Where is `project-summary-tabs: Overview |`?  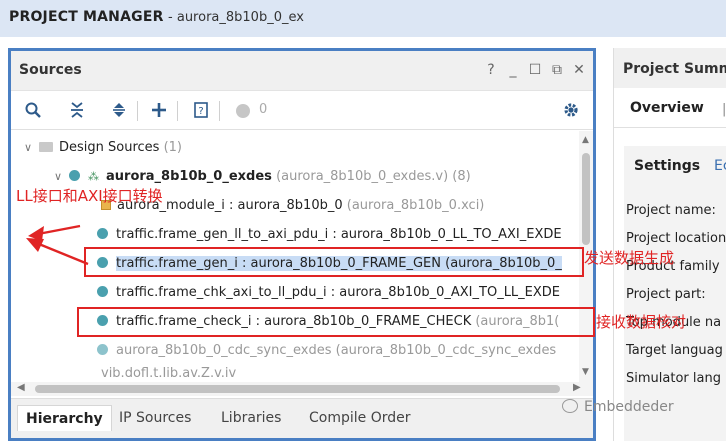
project-summary-tabs: Overview | is located at coordinates (670, 108).